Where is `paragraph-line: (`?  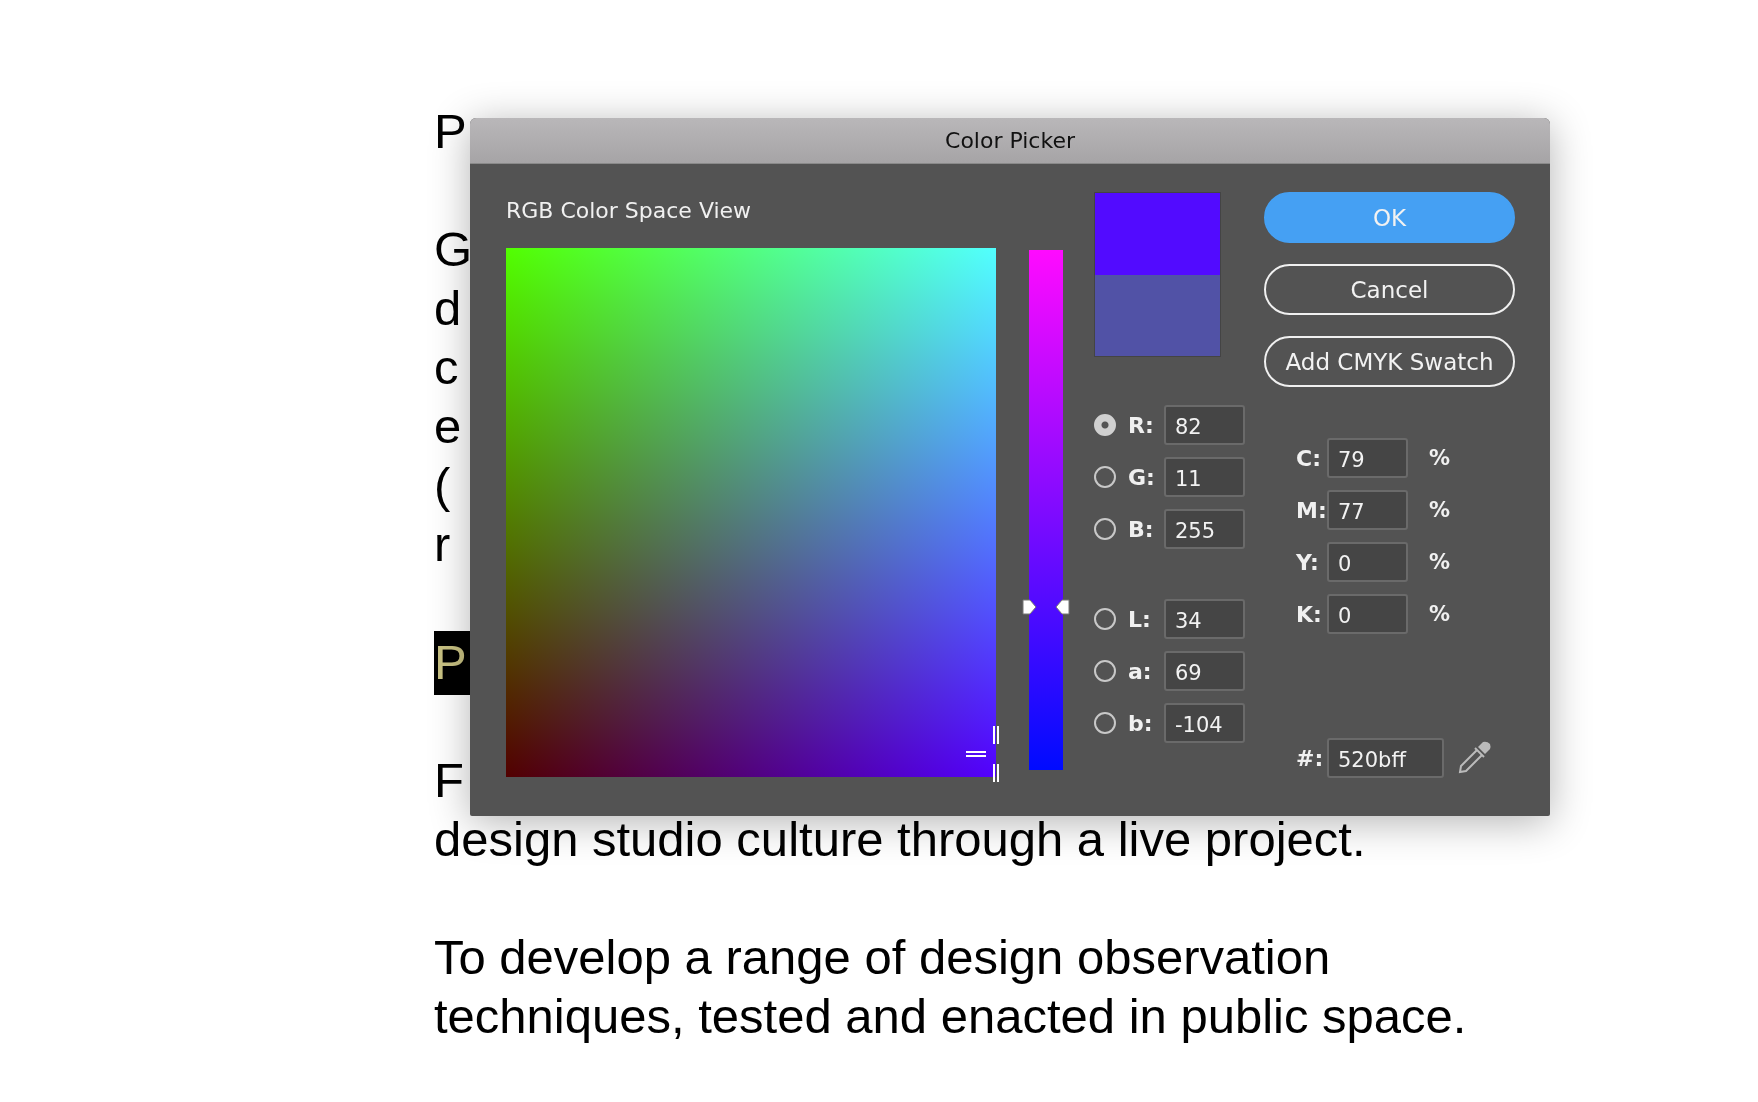
paragraph-line: ( is located at coordinates (442, 485).